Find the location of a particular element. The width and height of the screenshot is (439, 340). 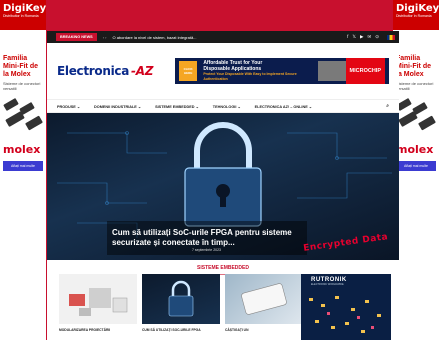

logo-accent-text: -AZ is located at coordinates (142, 71).